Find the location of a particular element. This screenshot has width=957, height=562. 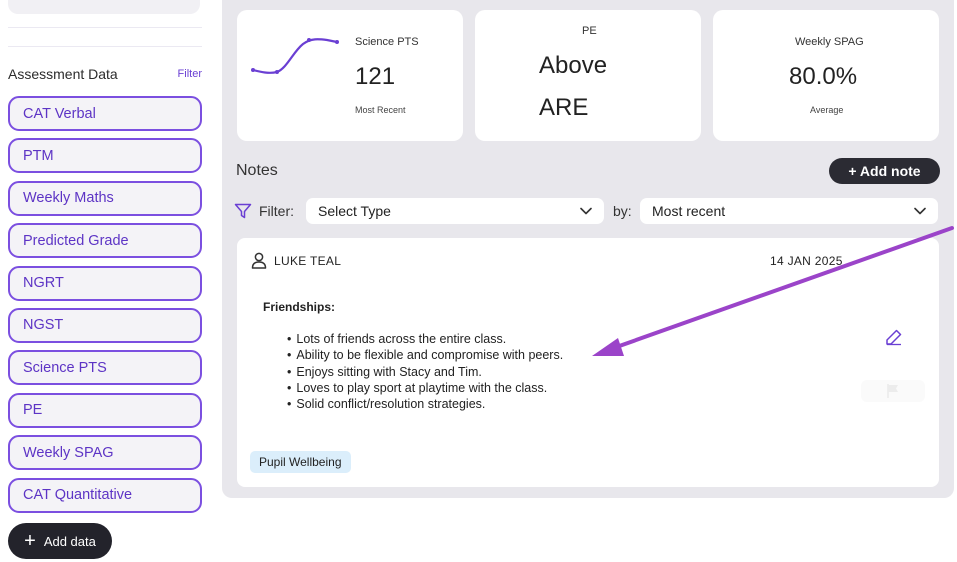

sidebar-item-predicted-grade: Predicted Grade is located at coordinates (105, 241).